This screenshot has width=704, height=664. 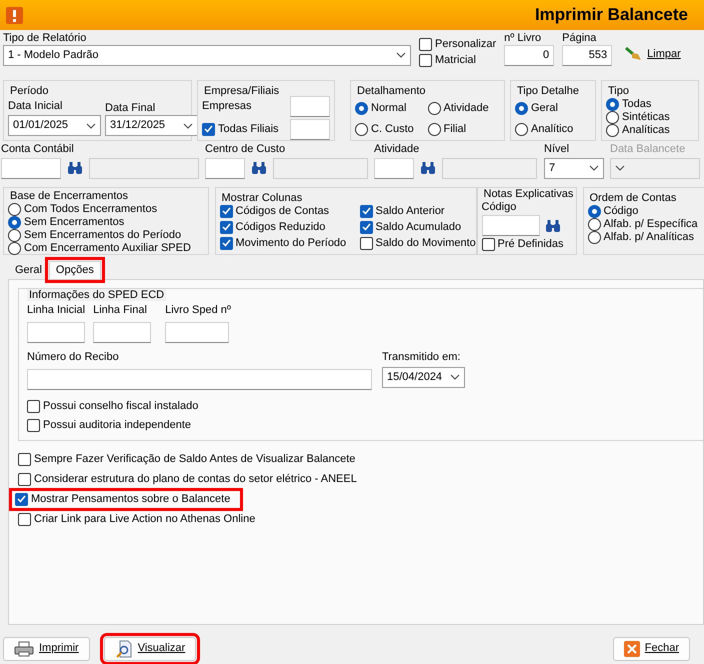 I want to click on radio-label: Com Encerramento Auxiliar SPED, so click(x=107, y=248).